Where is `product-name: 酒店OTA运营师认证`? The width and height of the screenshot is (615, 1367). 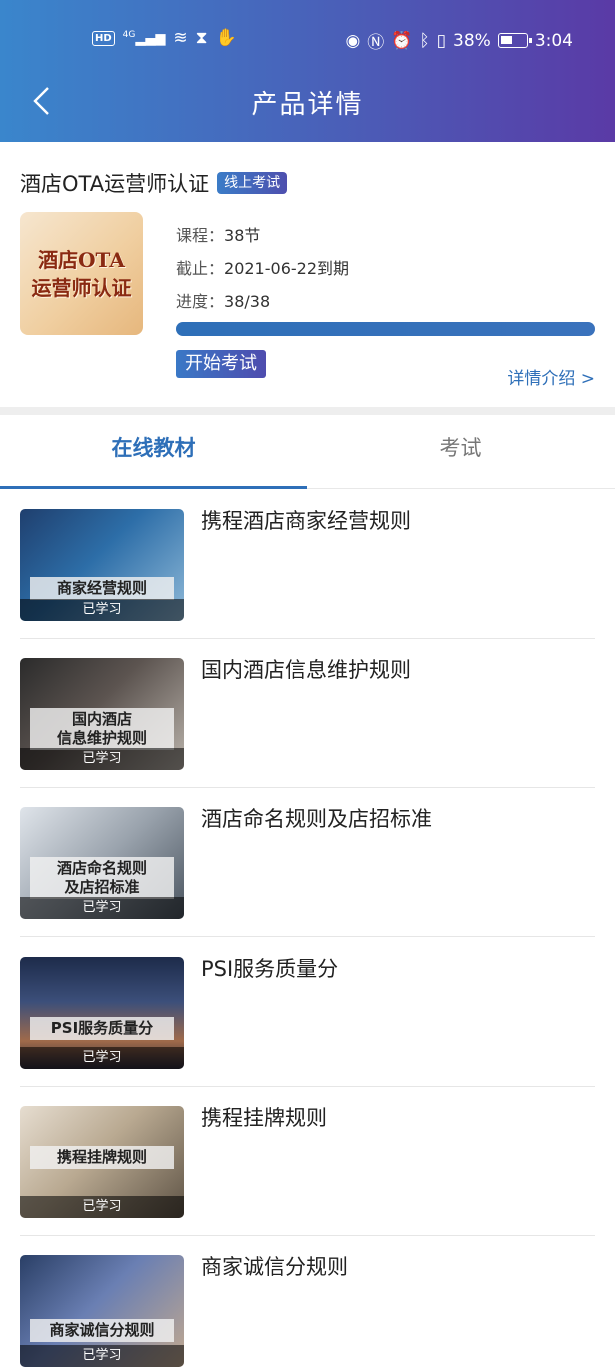
product-name: 酒店OTA运营师认证 is located at coordinates (115, 184).